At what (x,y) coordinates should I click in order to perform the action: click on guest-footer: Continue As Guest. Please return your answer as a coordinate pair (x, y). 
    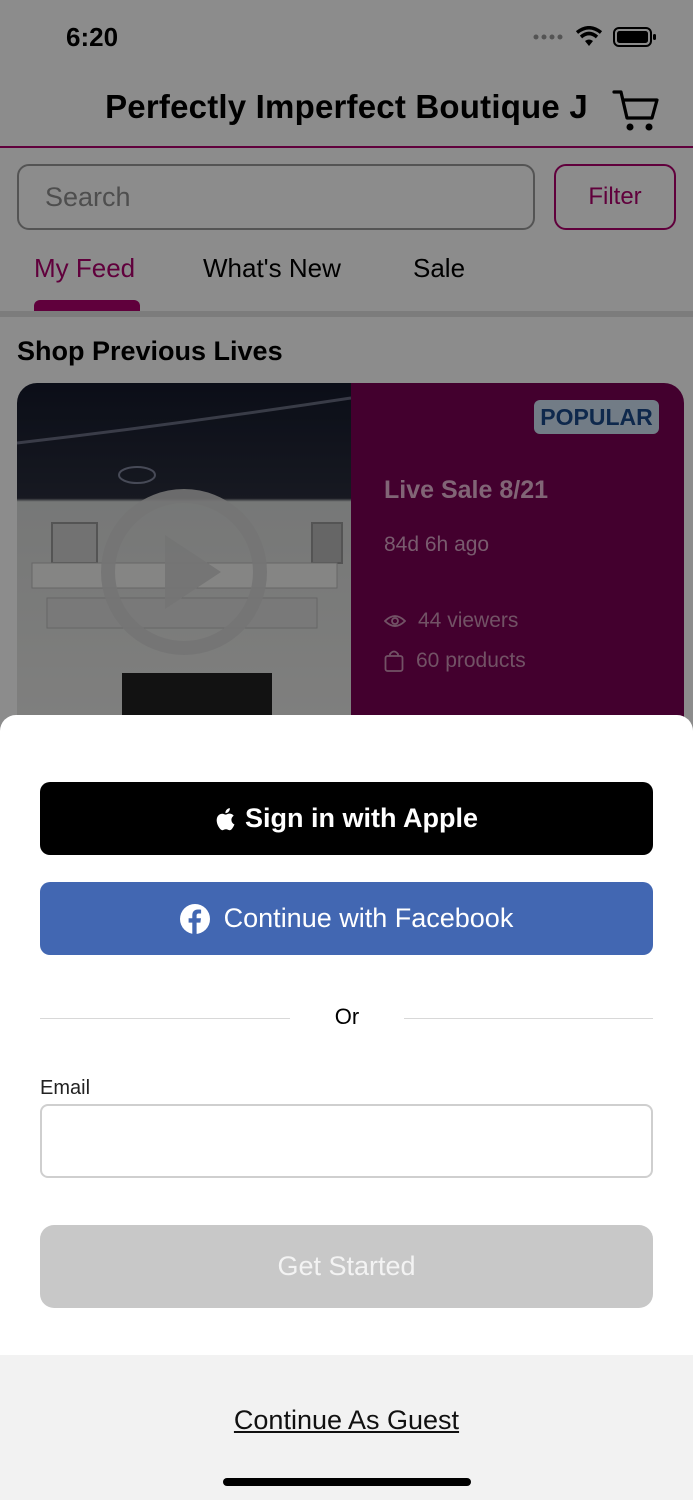
    Looking at the image, I should click on (346, 1427).